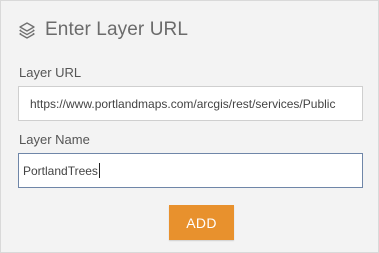 Image resolution: width=379 pixels, height=253 pixels. I want to click on layer-name-value: PortlandTrees, so click(60, 170).